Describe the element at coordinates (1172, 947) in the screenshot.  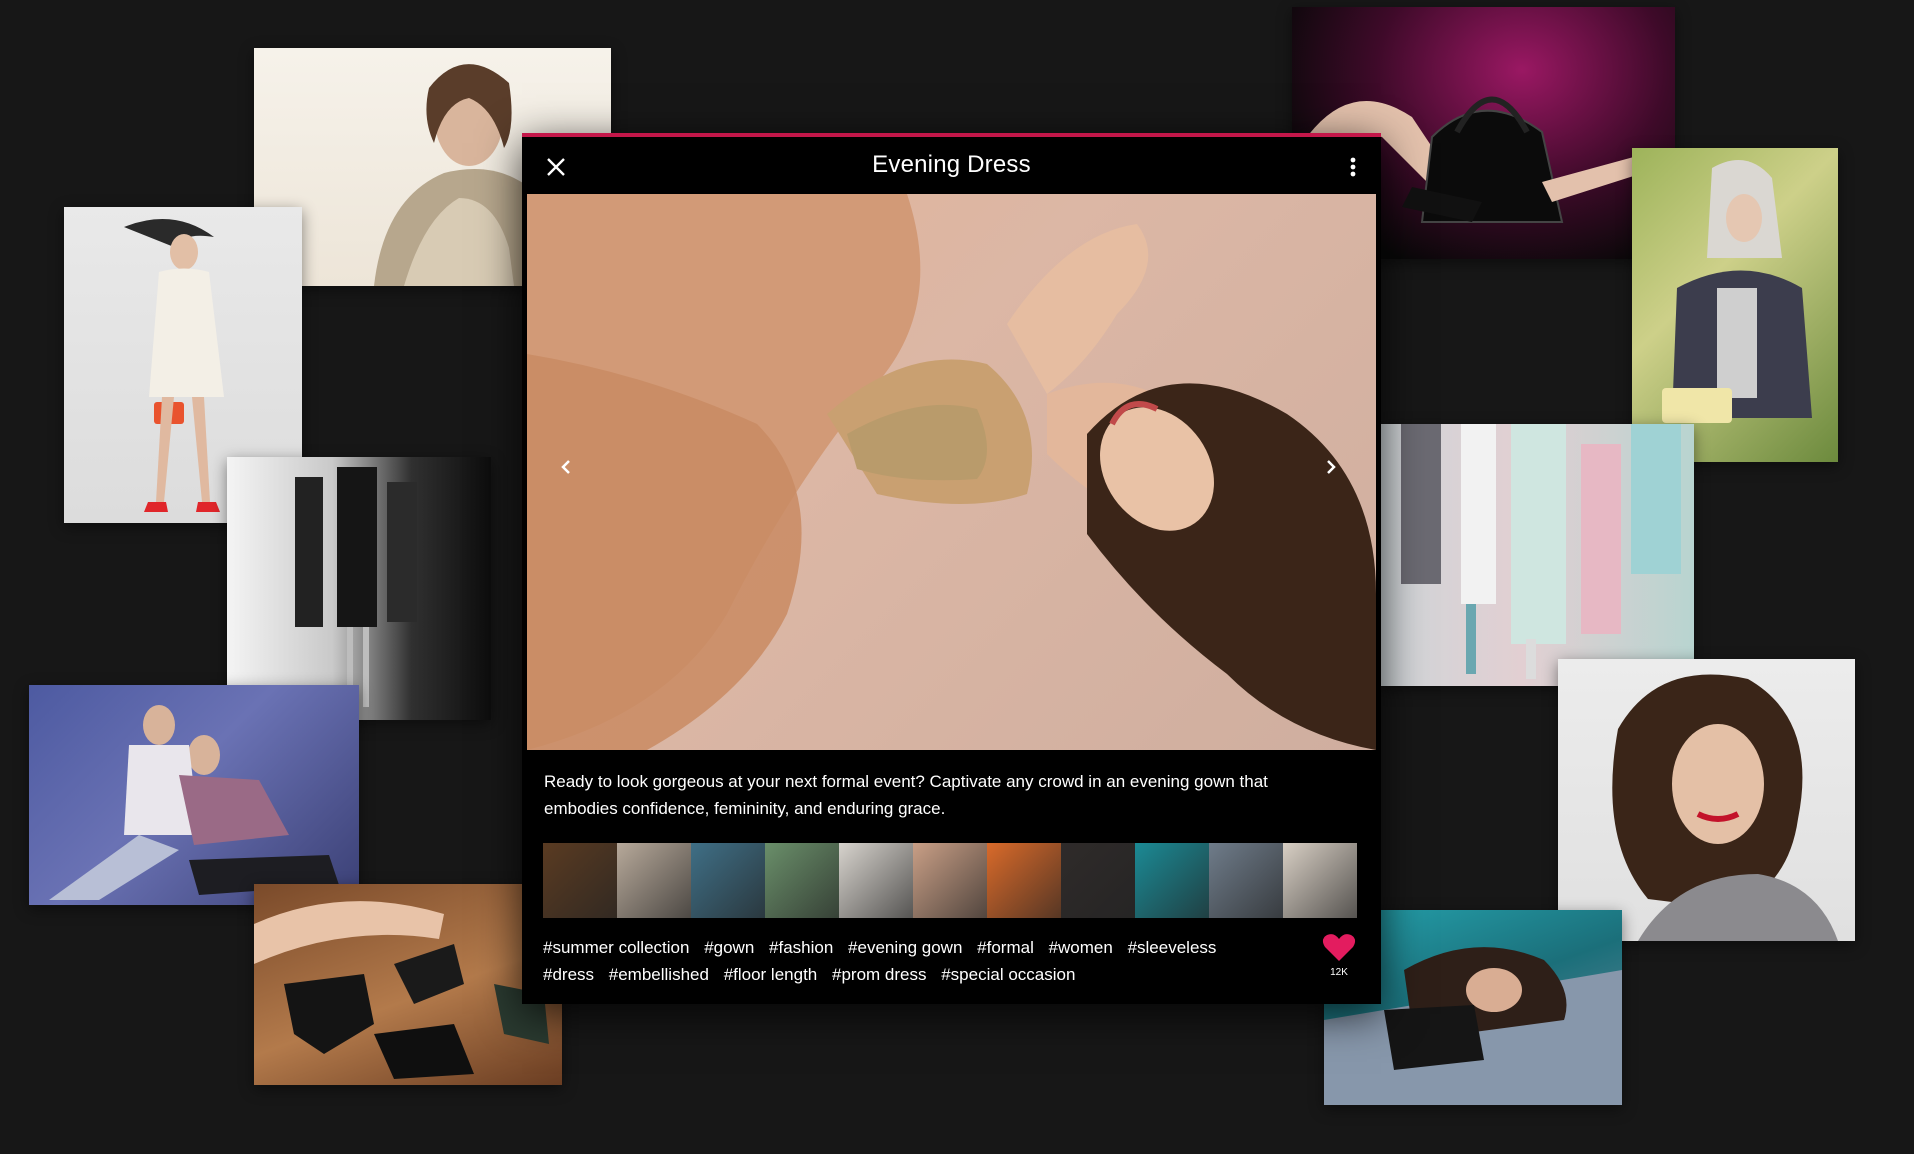
I see `hashtag-link: #sleeveless` at that location.